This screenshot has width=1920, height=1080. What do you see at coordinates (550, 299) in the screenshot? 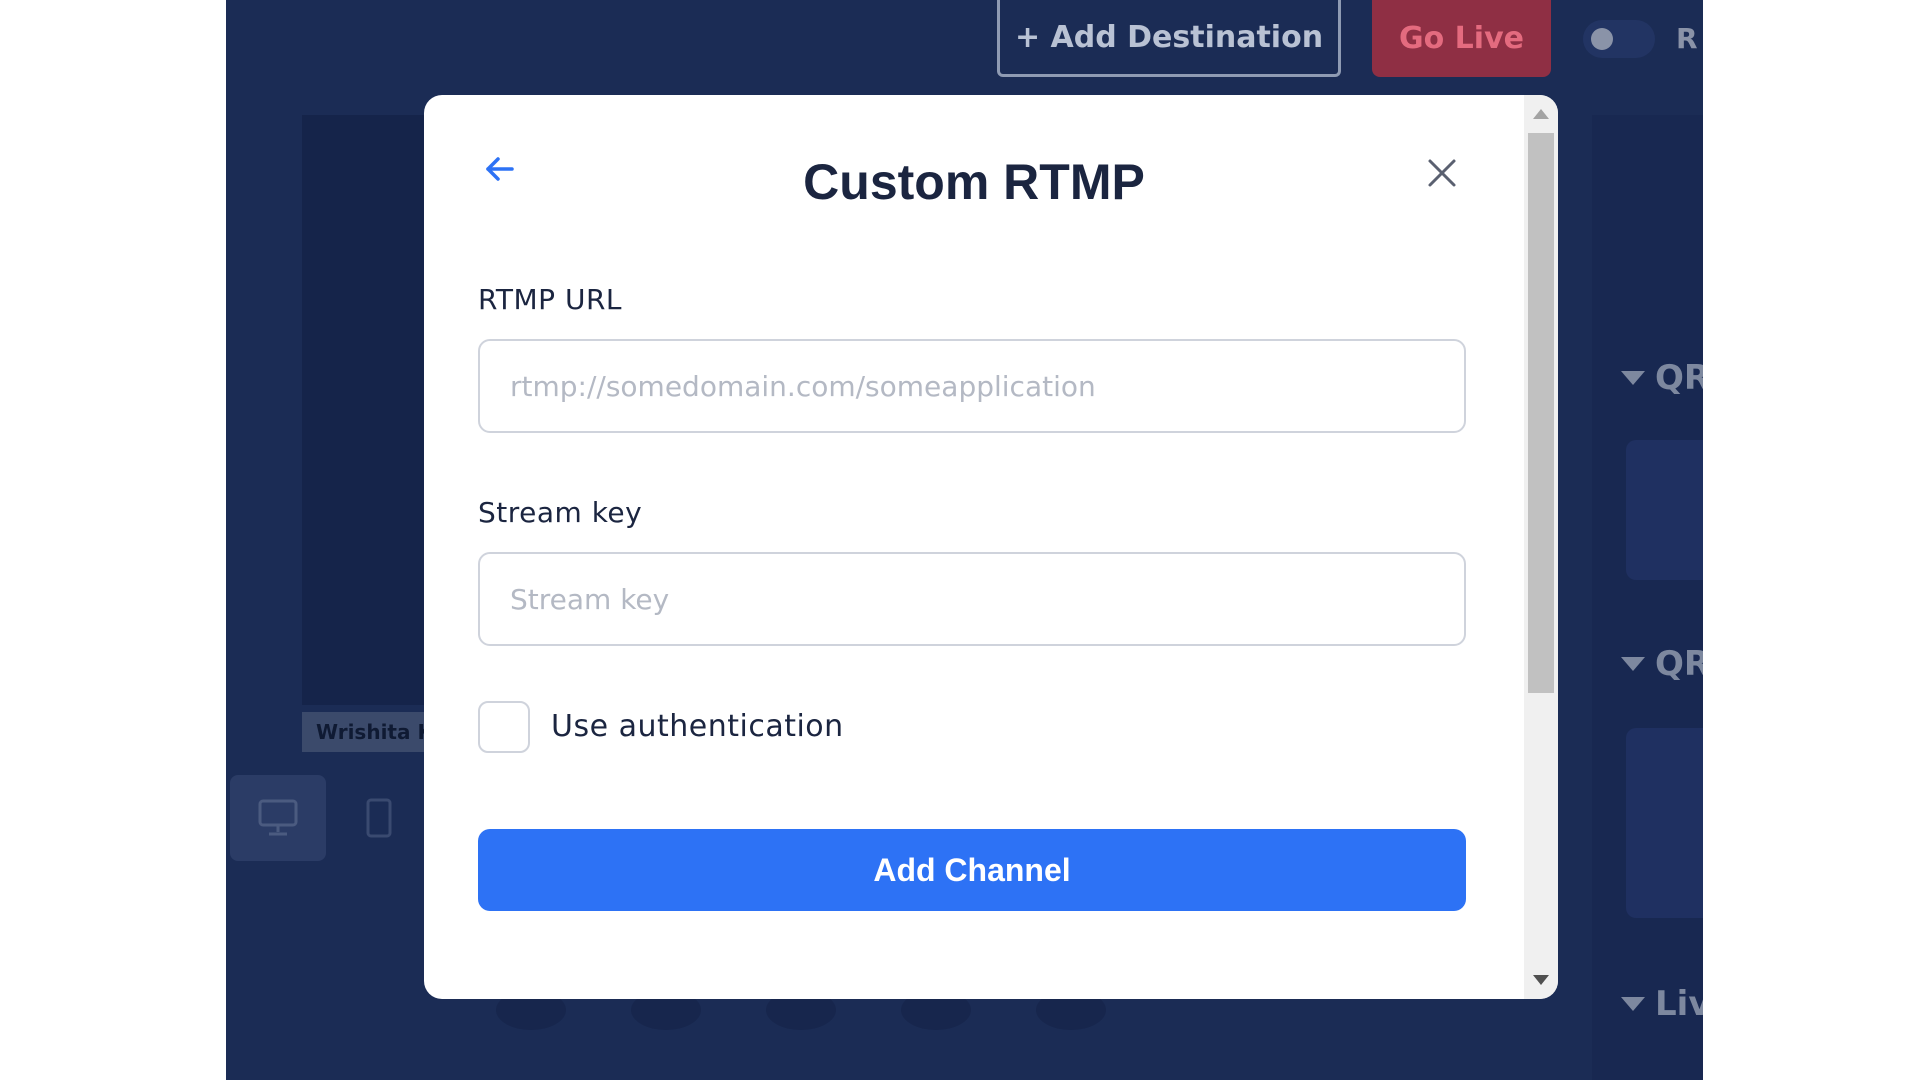
I see `rtmp-url-label: RTMP URL` at bounding box center [550, 299].